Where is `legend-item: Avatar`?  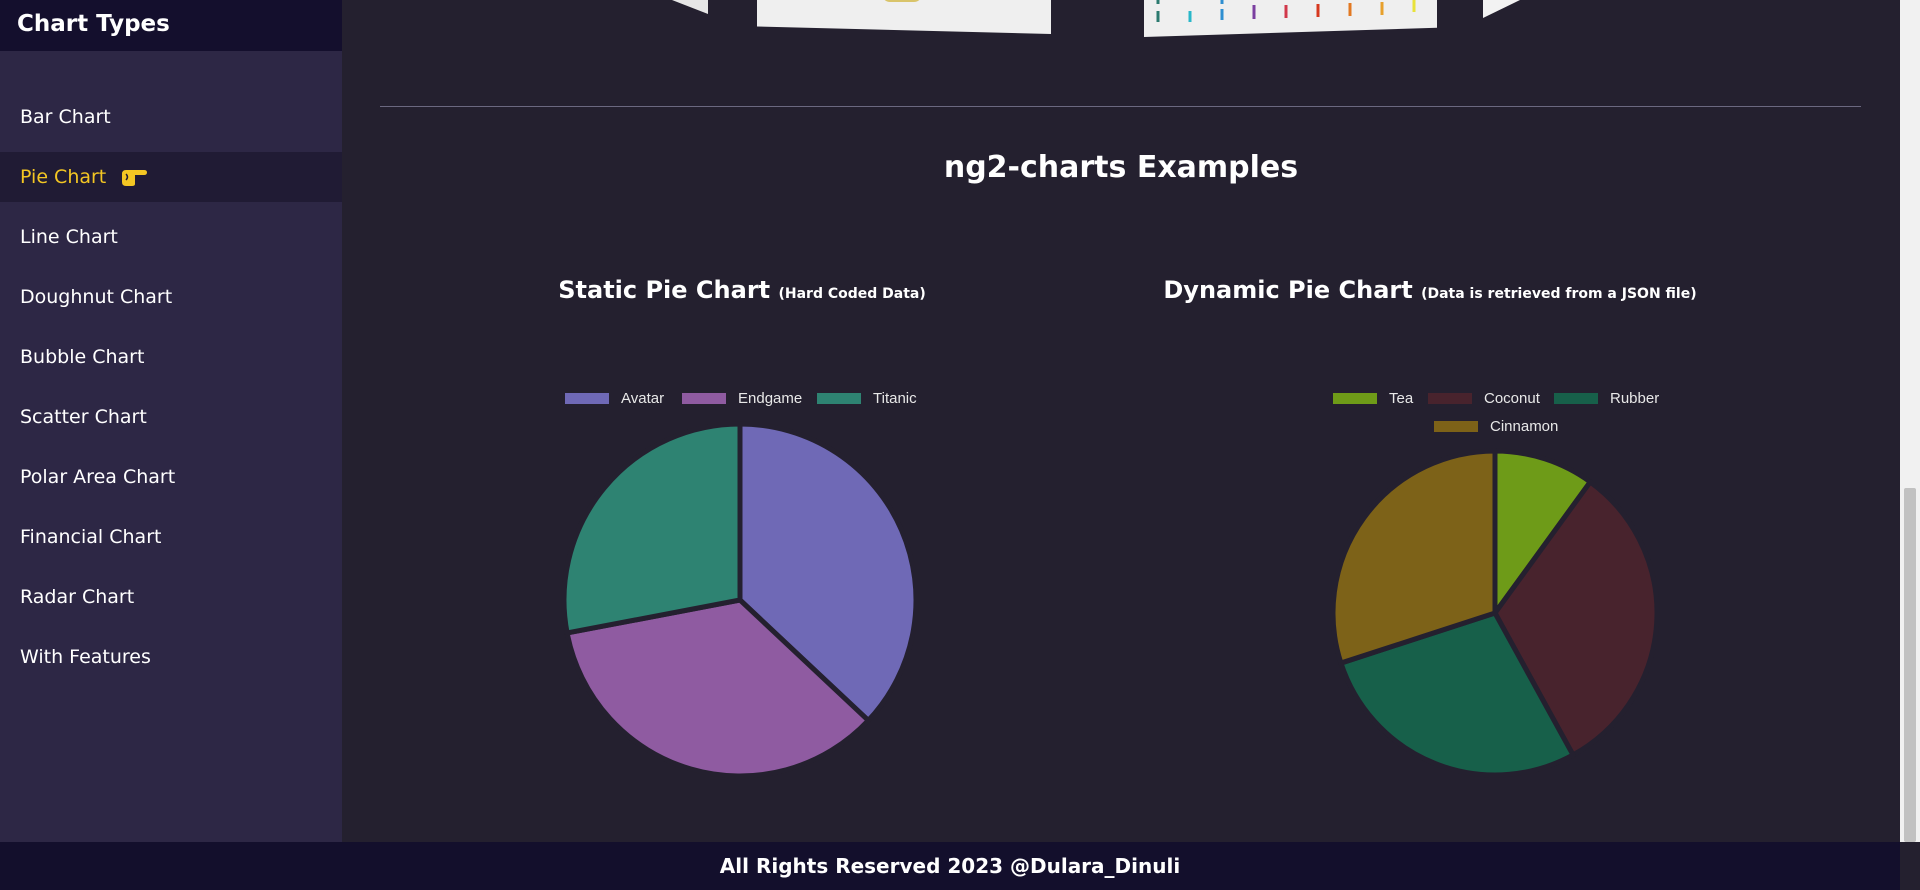 legend-item: Avatar is located at coordinates (614, 398).